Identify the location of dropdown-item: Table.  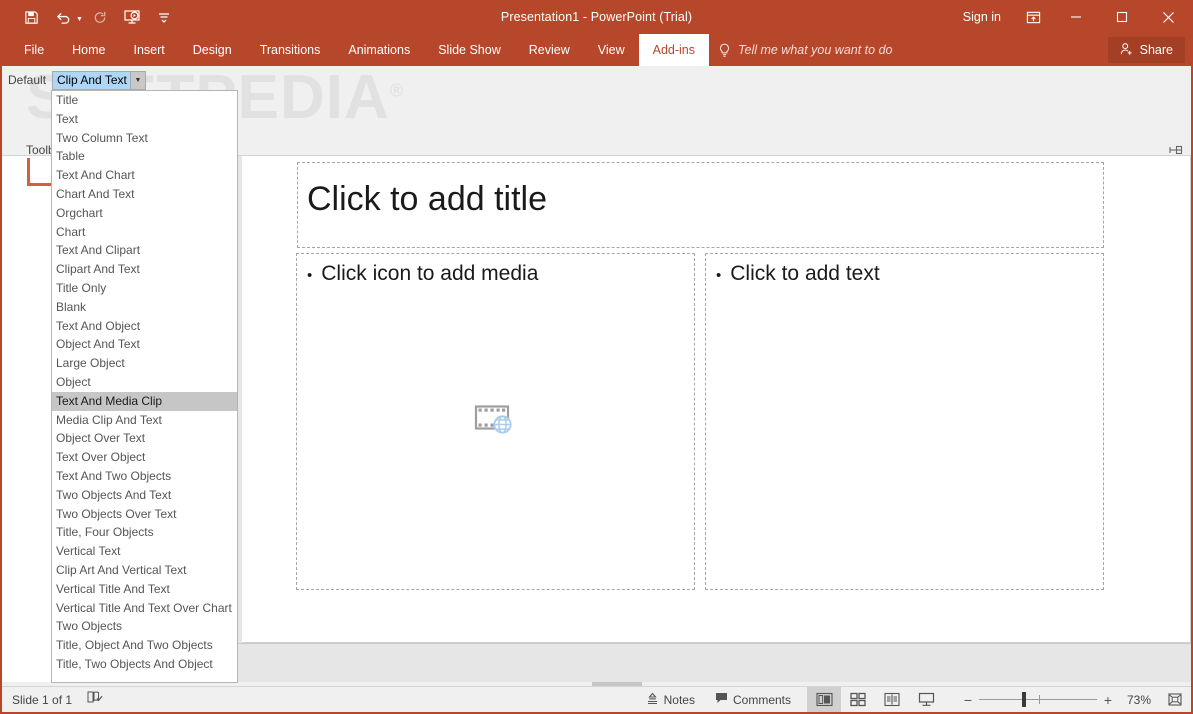
(144, 156).